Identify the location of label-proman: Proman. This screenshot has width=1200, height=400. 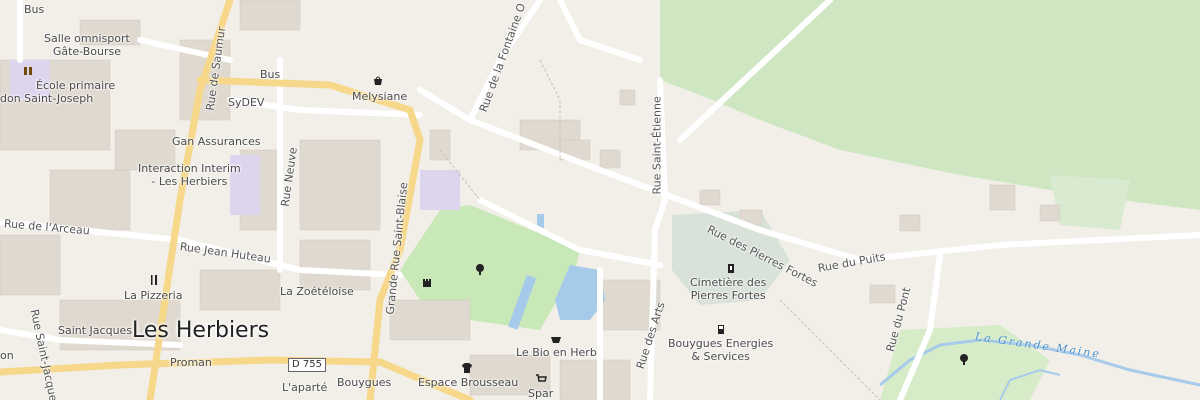
(191, 362).